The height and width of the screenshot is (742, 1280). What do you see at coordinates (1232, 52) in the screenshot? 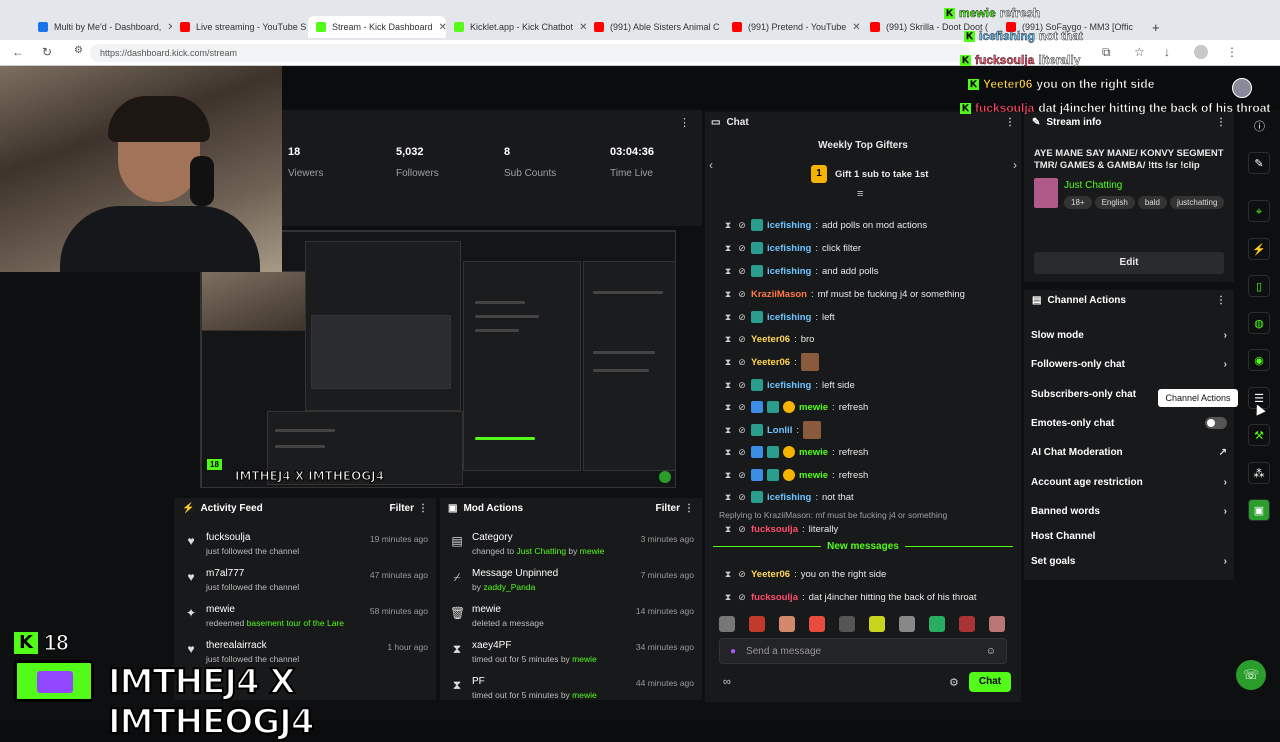
I see `browser-menu-icon: ⋮` at bounding box center [1232, 52].